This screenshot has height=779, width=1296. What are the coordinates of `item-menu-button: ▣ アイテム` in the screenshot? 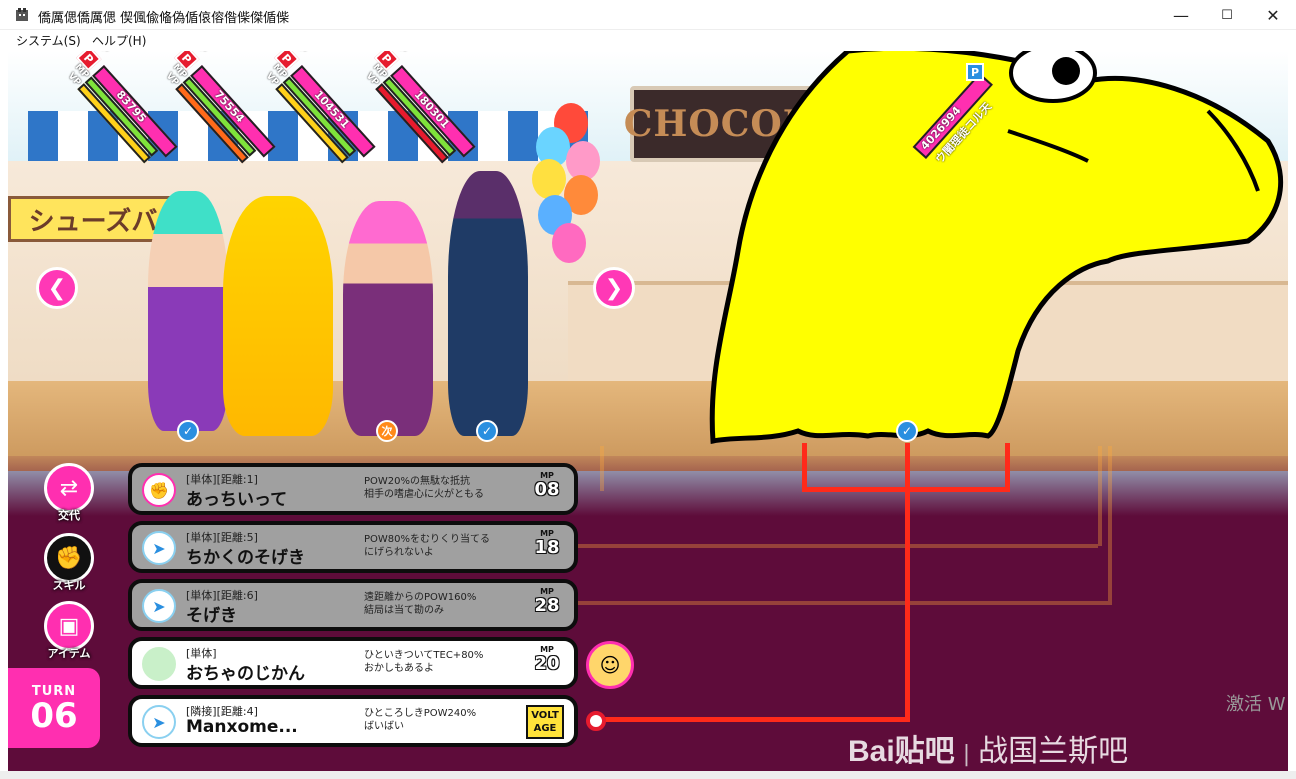 It's located at (69, 631).